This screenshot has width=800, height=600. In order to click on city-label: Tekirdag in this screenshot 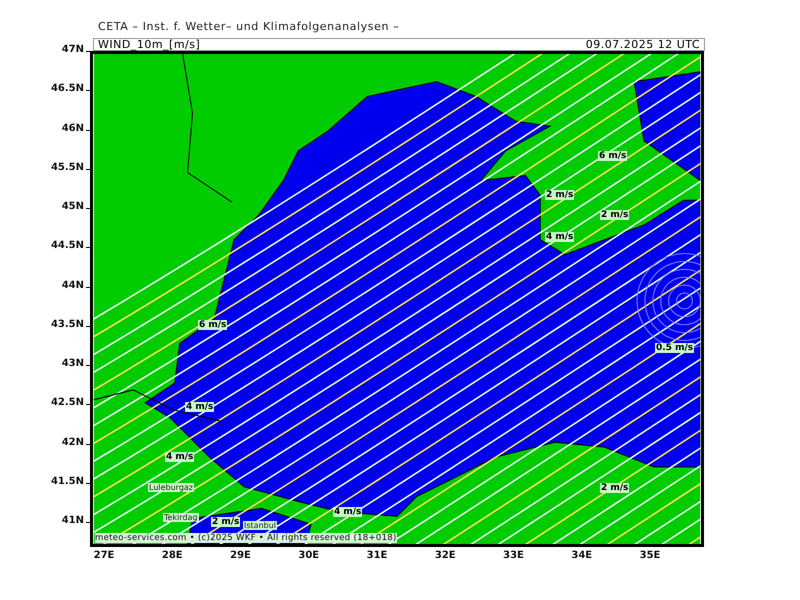, I will do `click(181, 517)`.